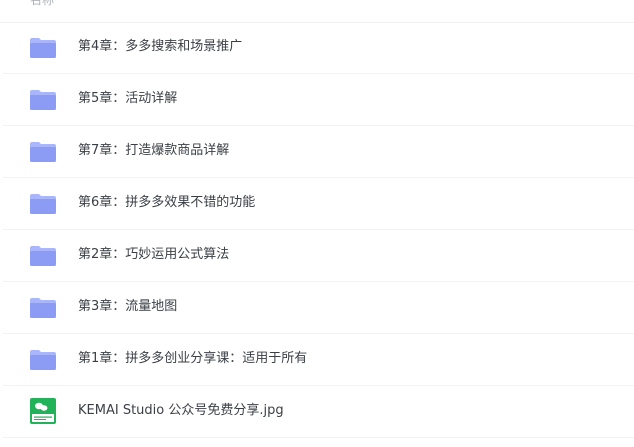  I want to click on file-row-folder: 第2章：巧妙运用公式算法, so click(318, 256).